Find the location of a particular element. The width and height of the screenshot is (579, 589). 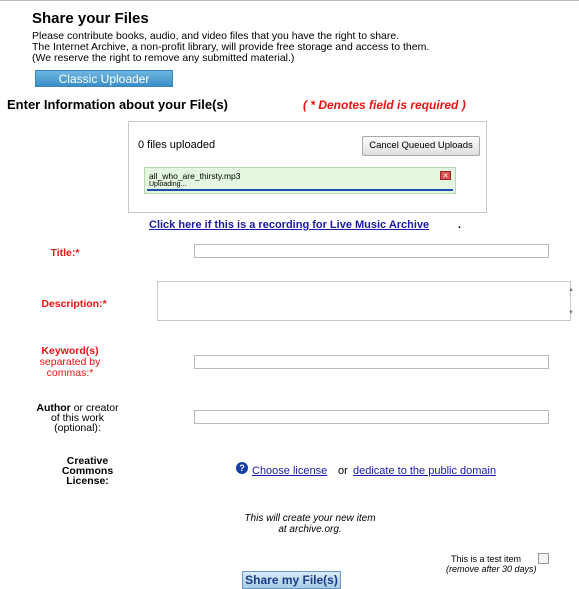

test-item-label: This is a test item is located at coordinates (486, 559).